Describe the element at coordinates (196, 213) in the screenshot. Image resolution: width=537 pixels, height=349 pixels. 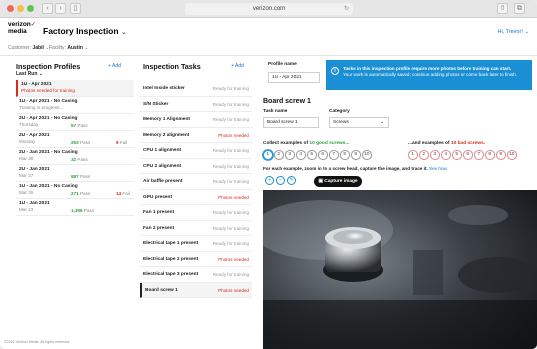
I see `task-list-item: Fan 1 present Ready for training` at that location.